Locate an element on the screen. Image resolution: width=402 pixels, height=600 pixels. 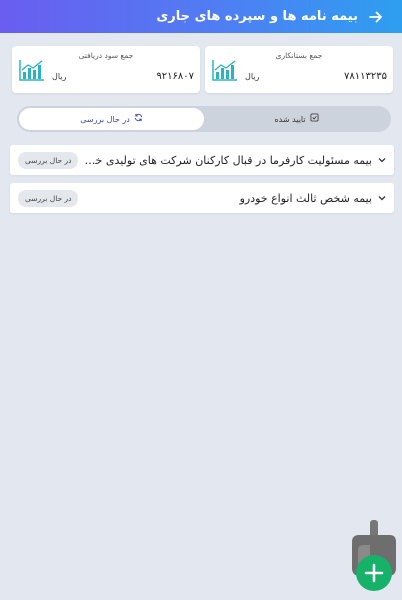
app-header: بیمه نامه ها و سپرده های جاری is located at coordinates (201, 16).